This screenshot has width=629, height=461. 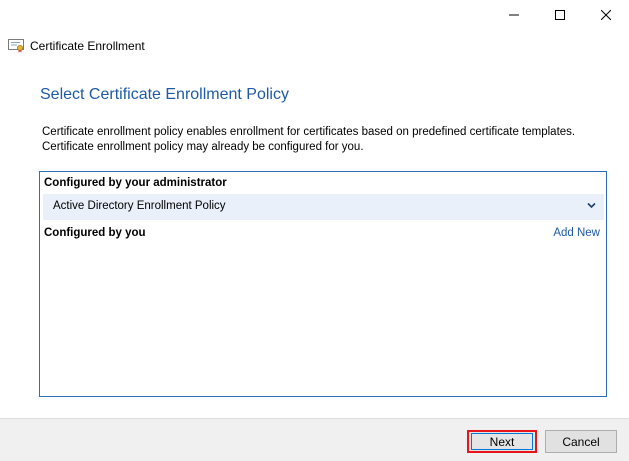 I want to click on next-button-label: Next, so click(x=502, y=441).